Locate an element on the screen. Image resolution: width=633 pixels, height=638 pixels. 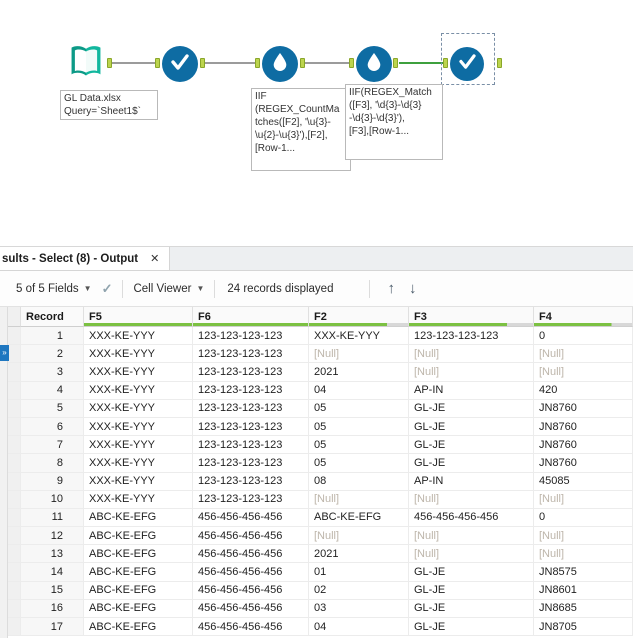
input-data-tool is located at coordinates (86, 61).